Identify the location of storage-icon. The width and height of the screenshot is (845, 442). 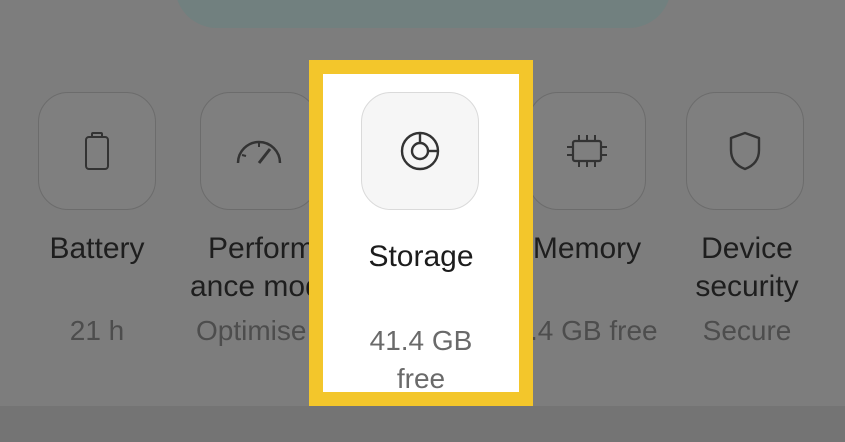
(420, 151).